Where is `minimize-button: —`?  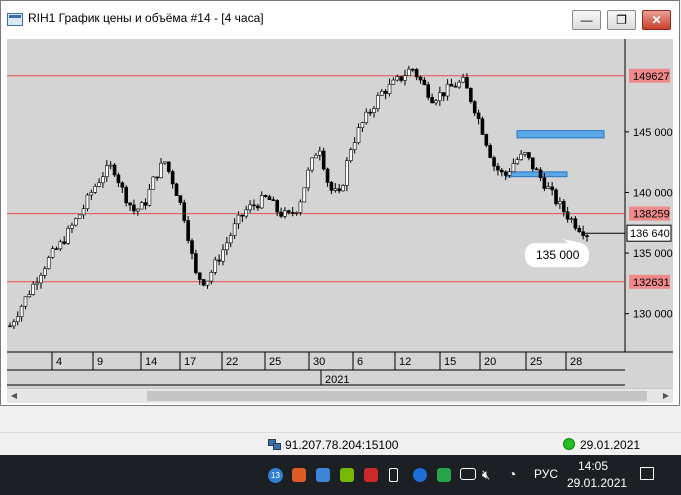 minimize-button: — is located at coordinates (586, 20).